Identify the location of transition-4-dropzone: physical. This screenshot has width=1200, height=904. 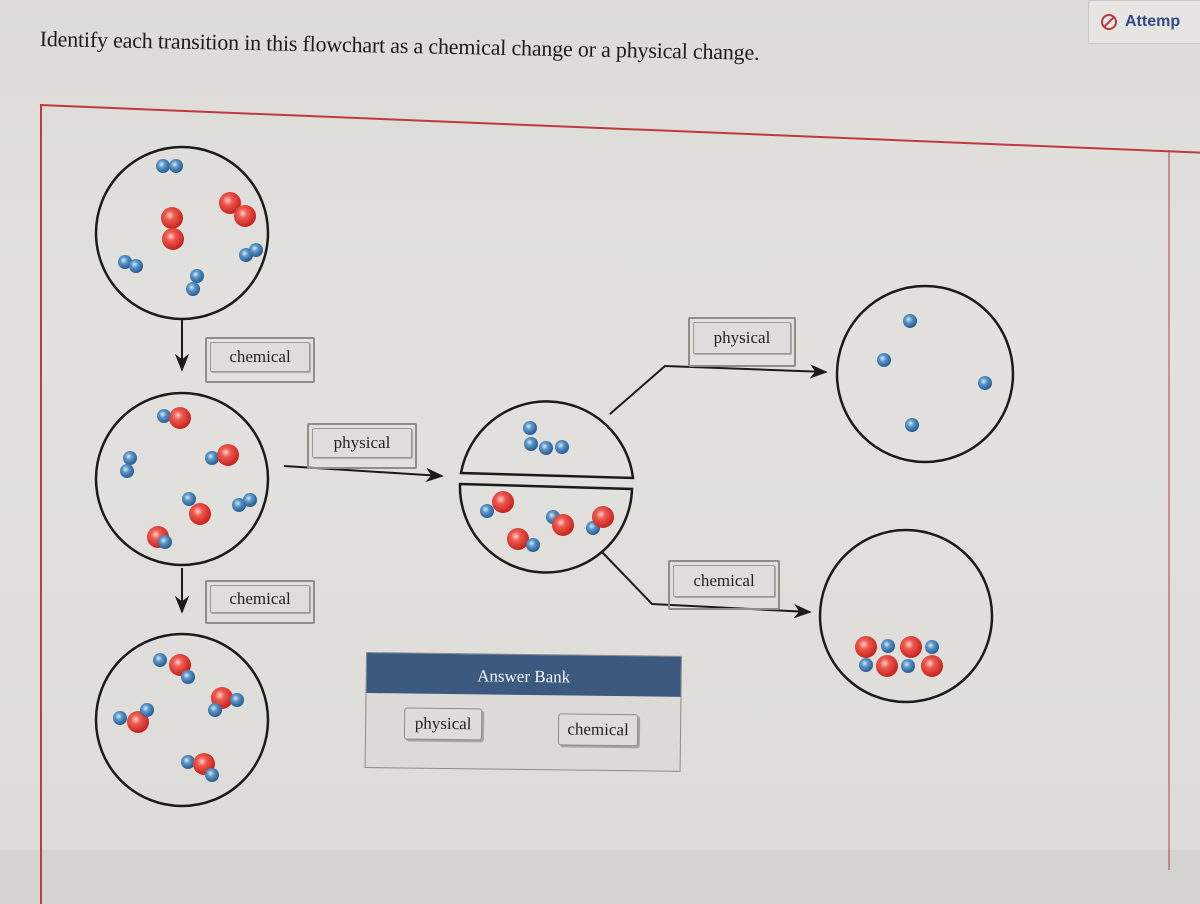
(742, 342).